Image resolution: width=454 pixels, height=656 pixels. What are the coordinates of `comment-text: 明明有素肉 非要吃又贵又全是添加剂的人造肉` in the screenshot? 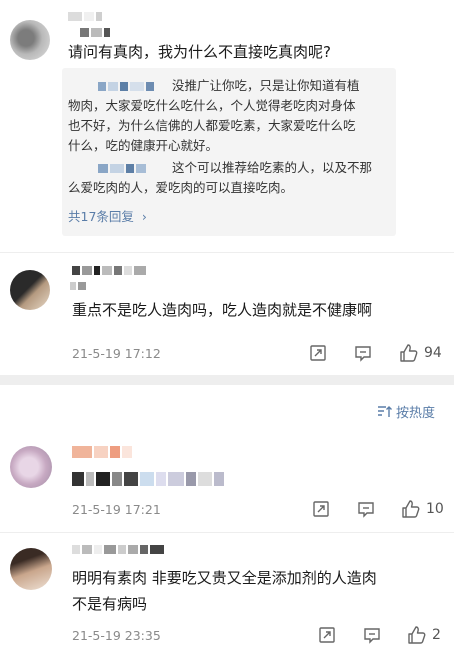 It's located at (224, 578).